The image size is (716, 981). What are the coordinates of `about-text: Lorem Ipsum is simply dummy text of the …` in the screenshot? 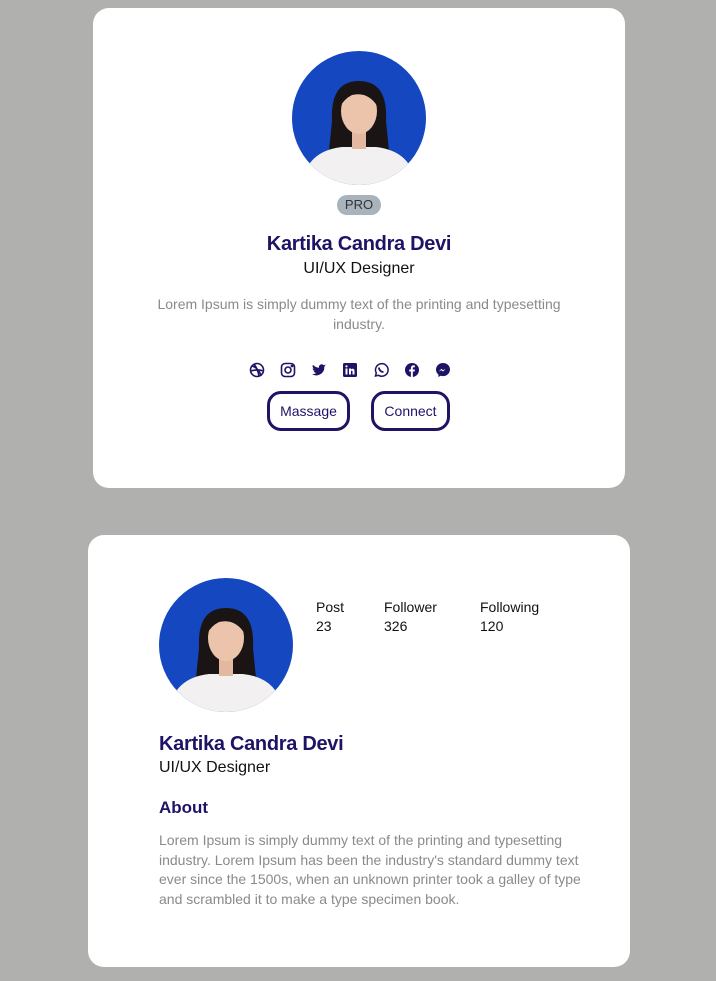 It's located at (370, 869).